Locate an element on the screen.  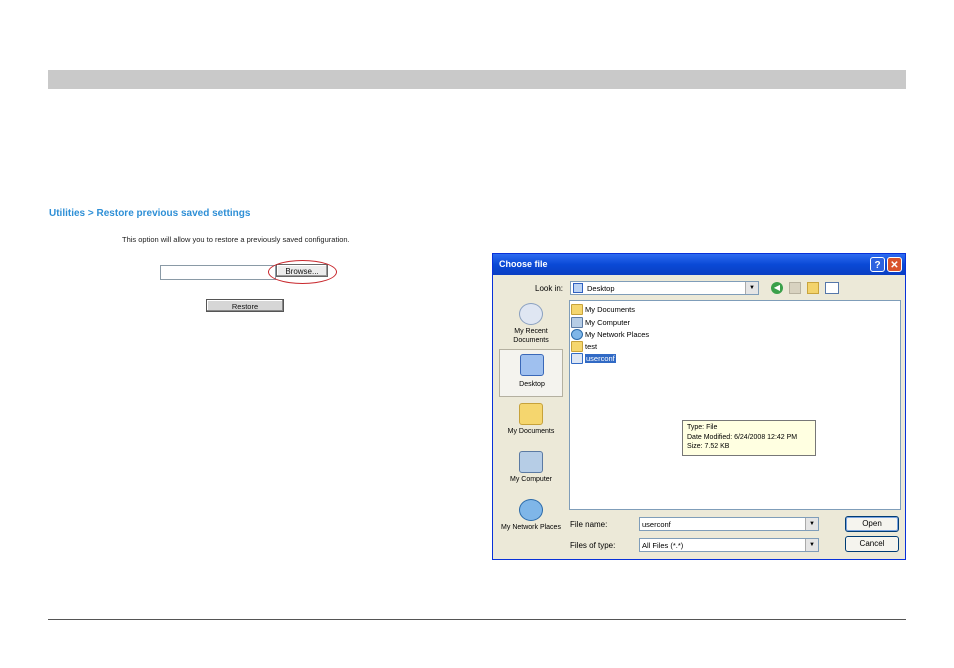
new-folder-icon is located at coordinates (813, 288).